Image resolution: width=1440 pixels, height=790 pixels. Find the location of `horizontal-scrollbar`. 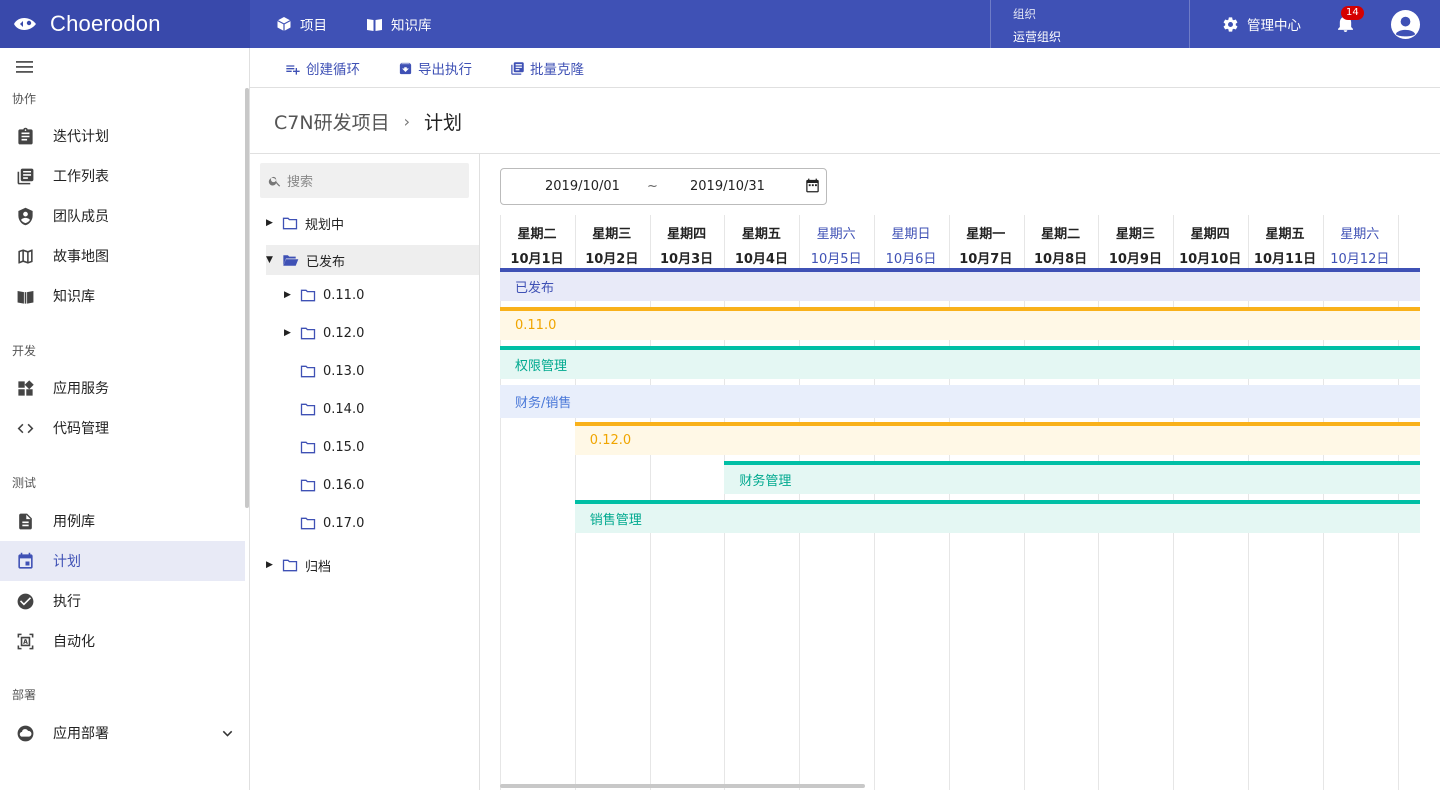

horizontal-scrollbar is located at coordinates (682, 786).